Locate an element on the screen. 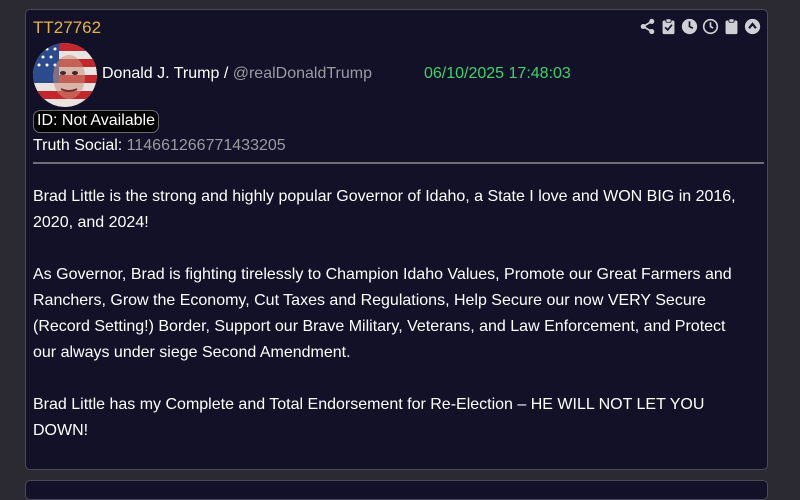 This screenshot has width=800, height=500. share-icon is located at coordinates (647, 26).